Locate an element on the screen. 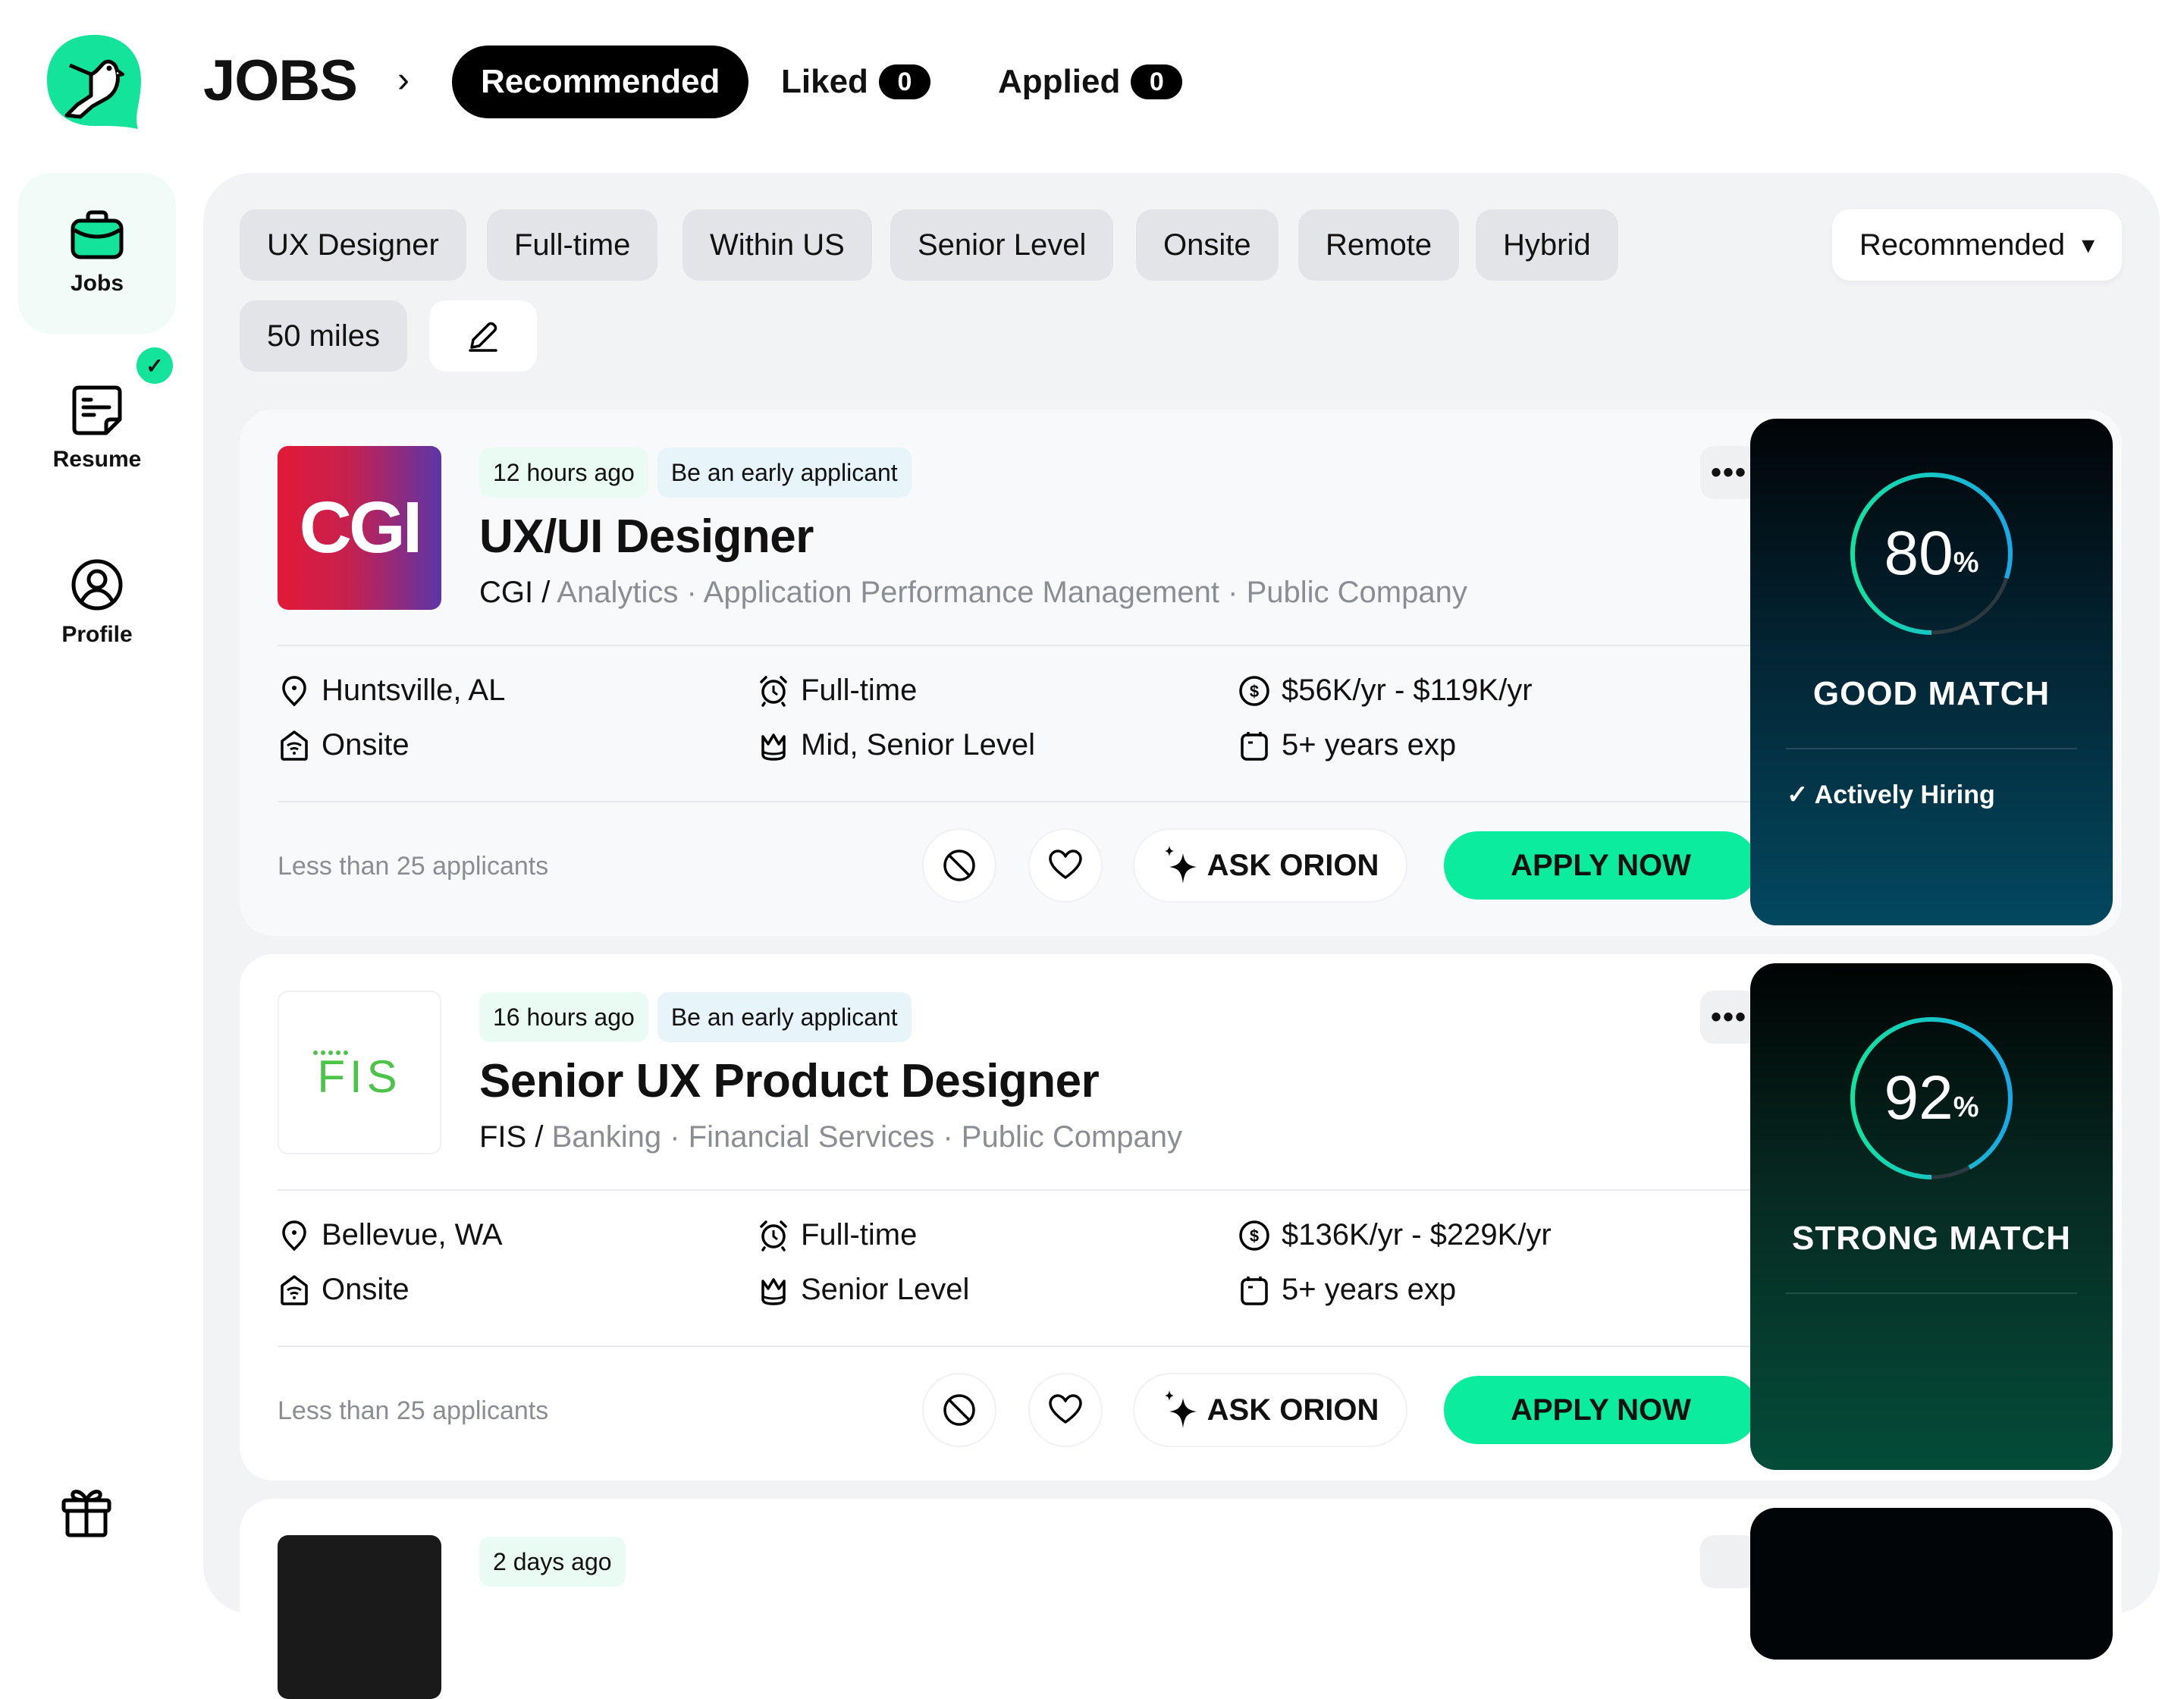  tab-applied-label: Applied is located at coordinates (1059, 81).